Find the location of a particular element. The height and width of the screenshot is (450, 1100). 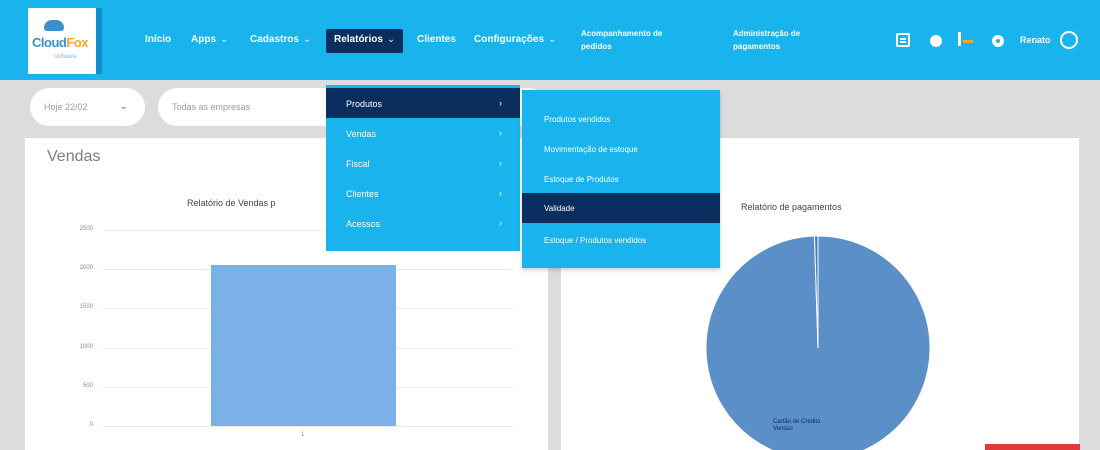

card-title: Vendas is located at coordinates (74, 156).